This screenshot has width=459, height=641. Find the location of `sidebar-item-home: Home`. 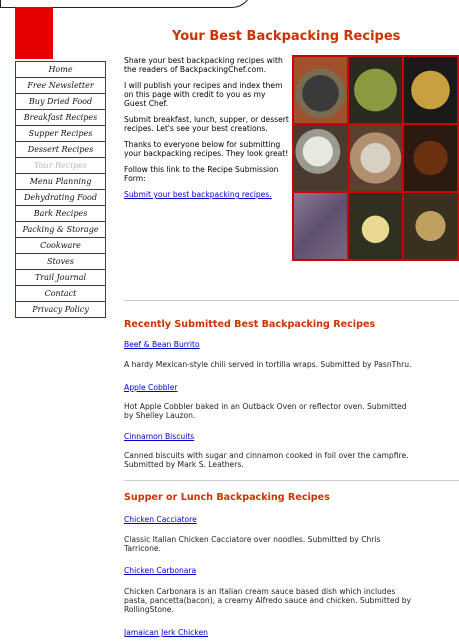

sidebar-item-home: Home is located at coordinates (60, 70).